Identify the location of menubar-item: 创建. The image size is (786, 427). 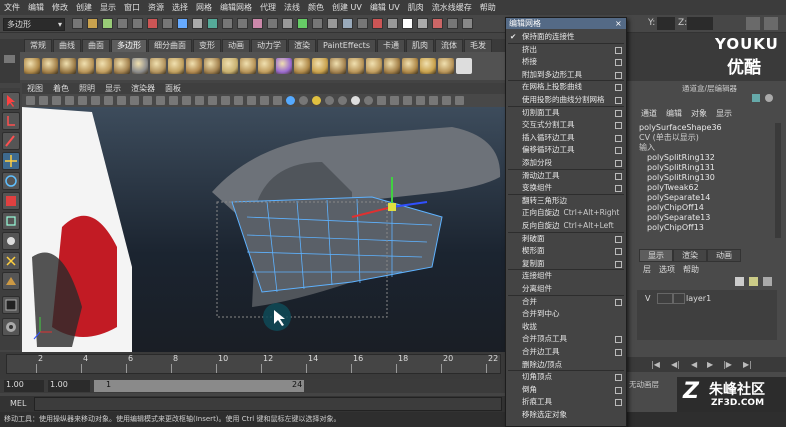
(84, 7).